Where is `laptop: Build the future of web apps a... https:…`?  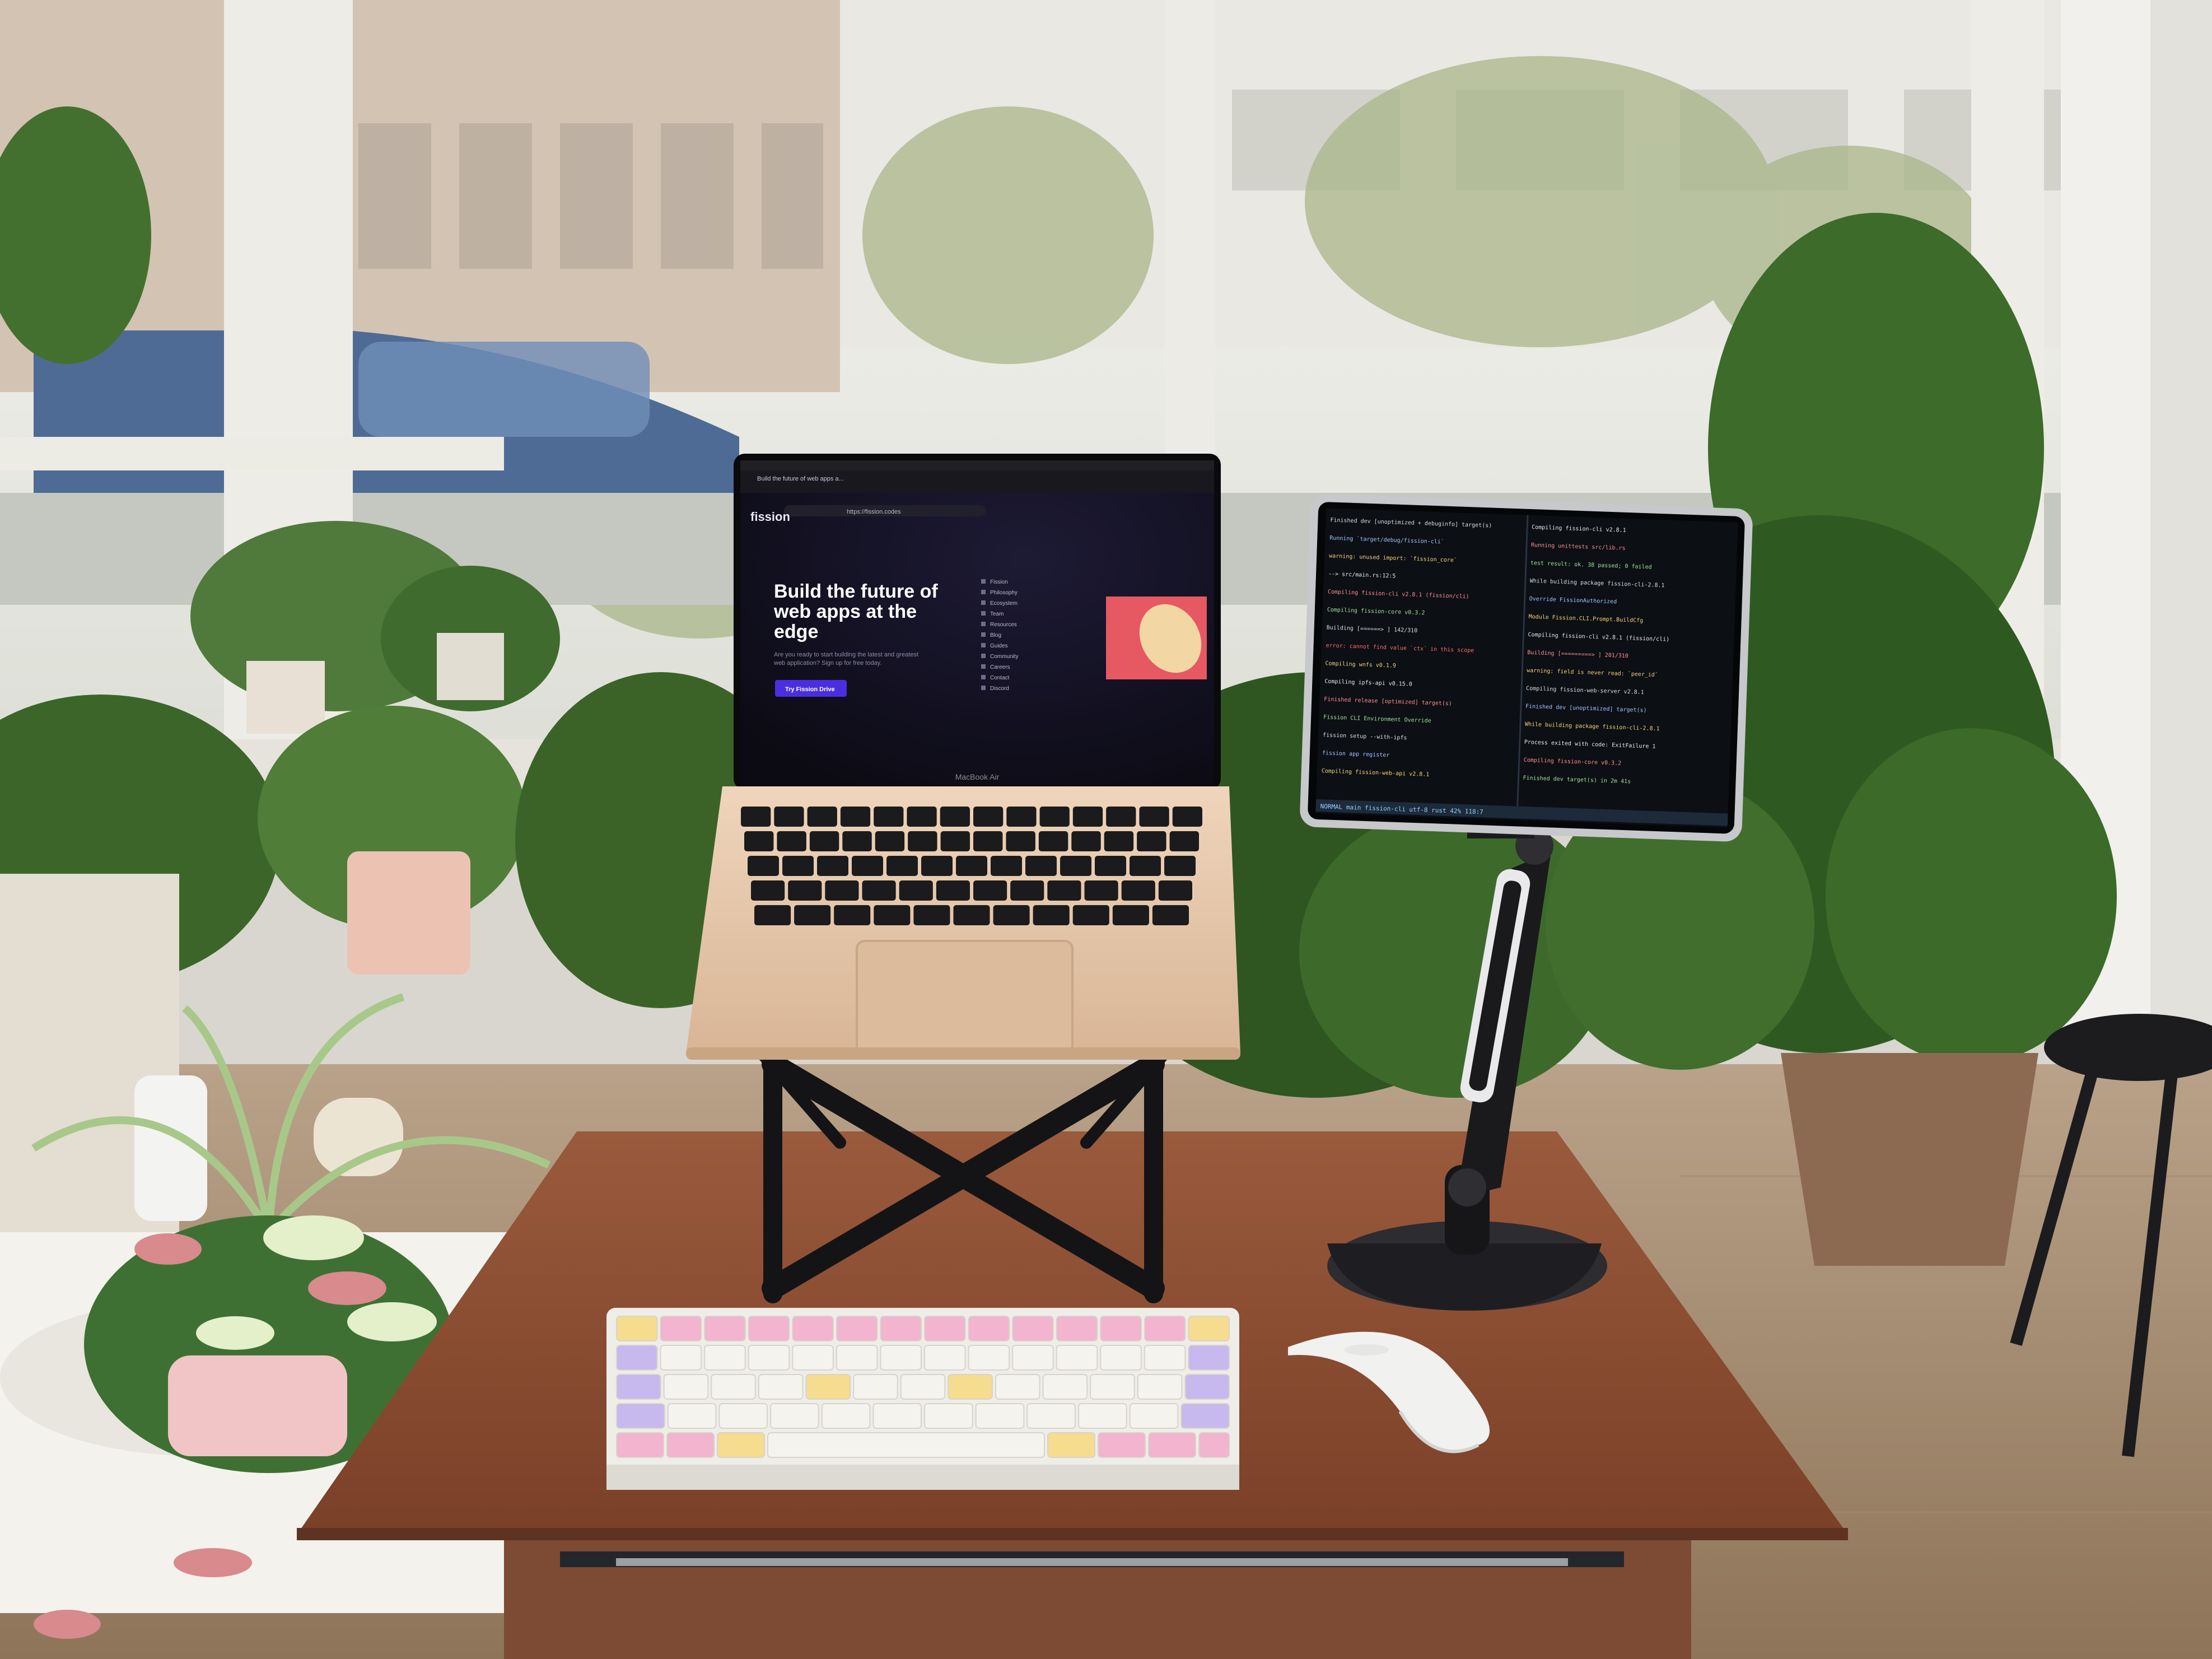 laptop: Build the future of web apps a... https:… is located at coordinates (963, 757).